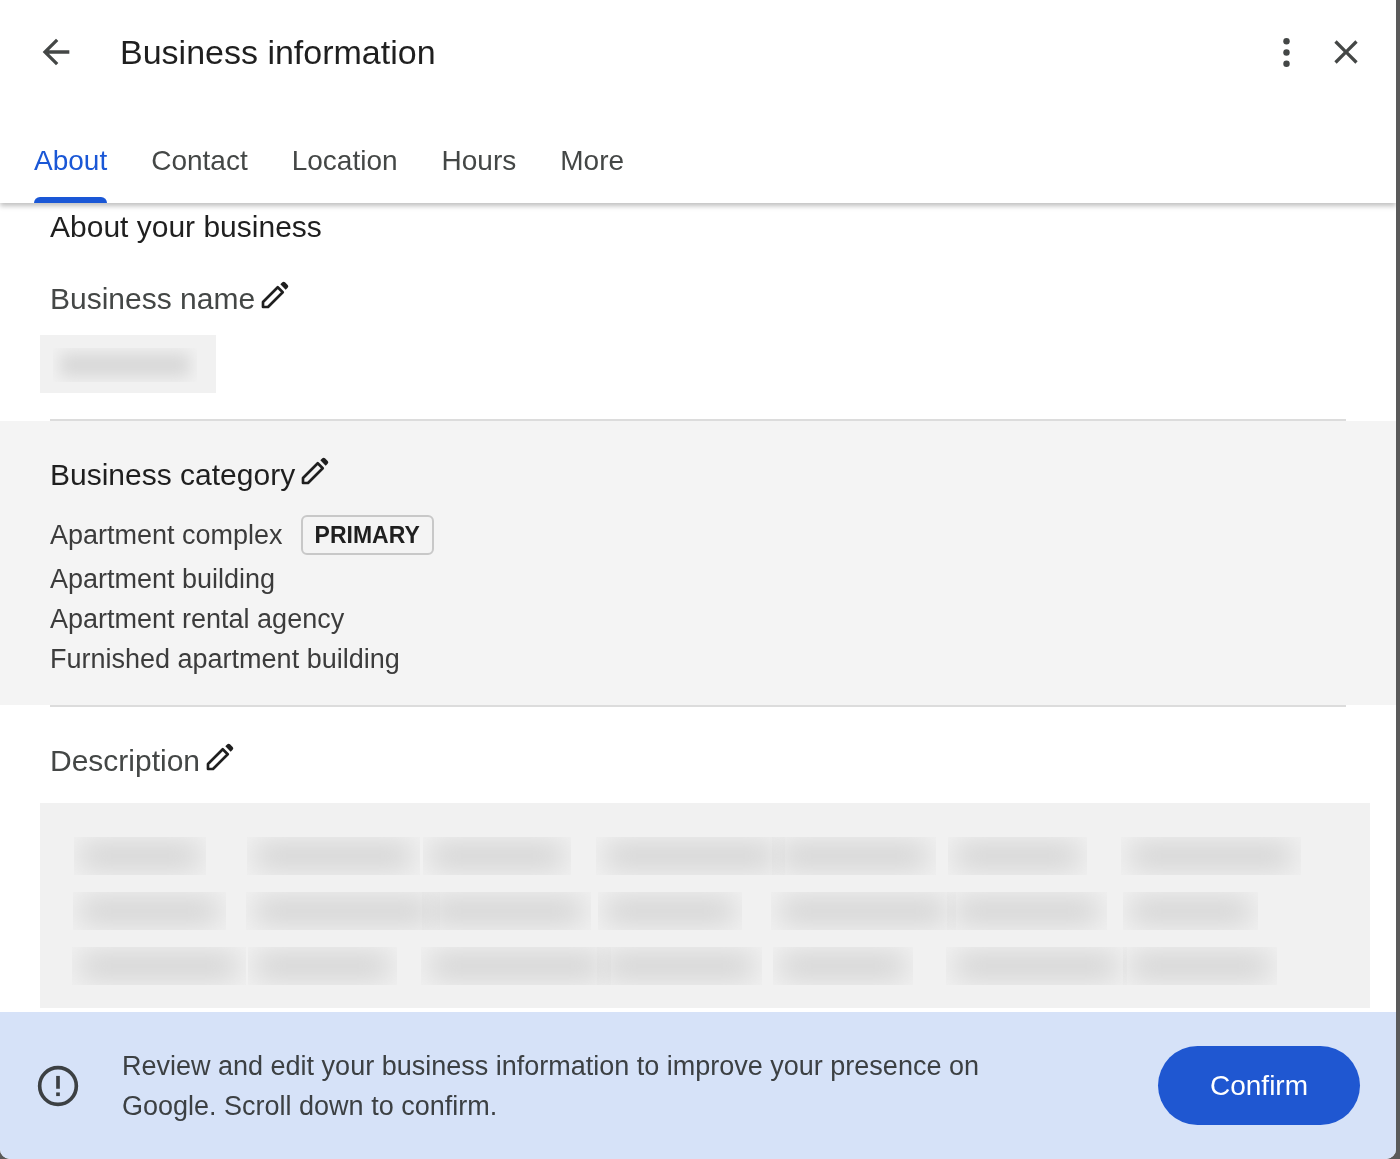 This screenshot has height=1159, width=1400. What do you see at coordinates (166, 535) in the screenshot?
I see `category-text: Apartment complex` at bounding box center [166, 535].